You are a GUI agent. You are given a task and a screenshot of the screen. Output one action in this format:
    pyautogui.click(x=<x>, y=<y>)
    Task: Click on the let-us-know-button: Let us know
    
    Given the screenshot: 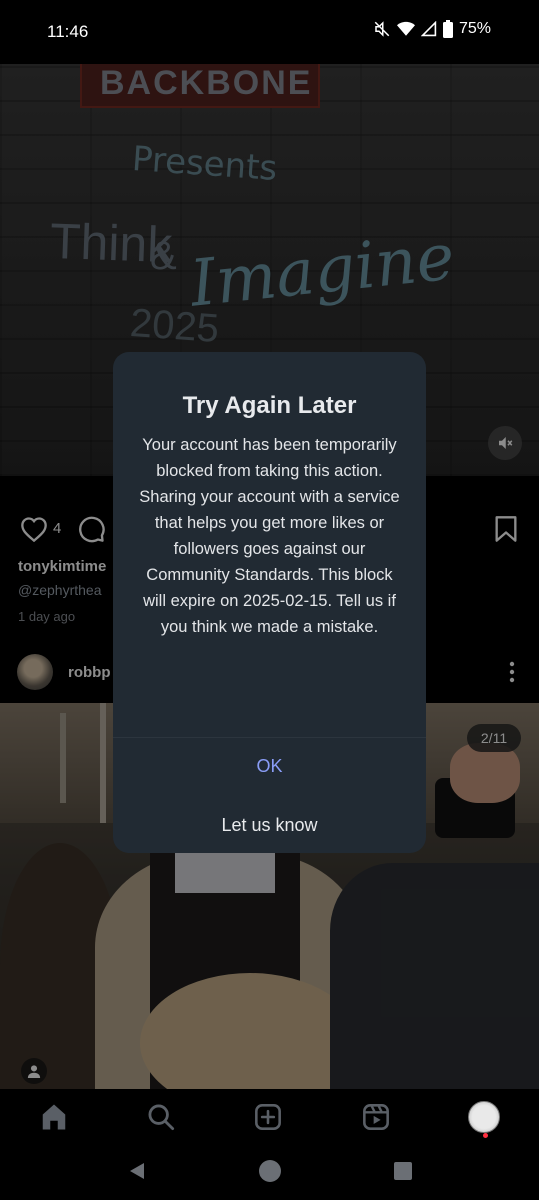 What is the action you would take?
    pyautogui.click(x=269, y=825)
    